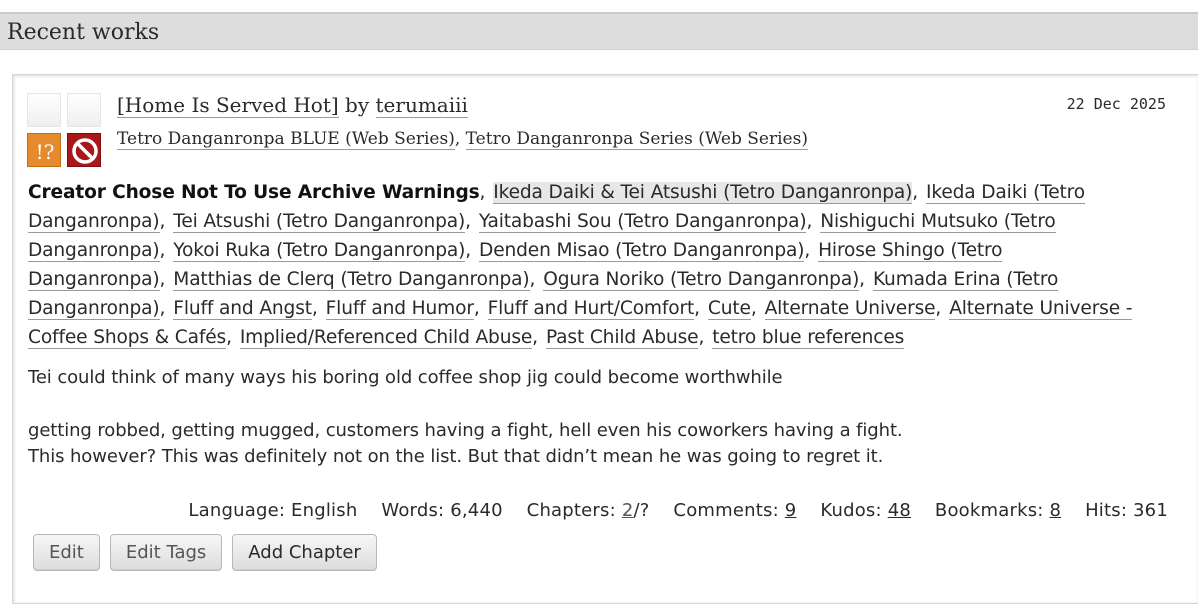 Image resolution: width=1200 pixels, height=604 pixels. I want to click on category-none-icon, so click(84, 110).